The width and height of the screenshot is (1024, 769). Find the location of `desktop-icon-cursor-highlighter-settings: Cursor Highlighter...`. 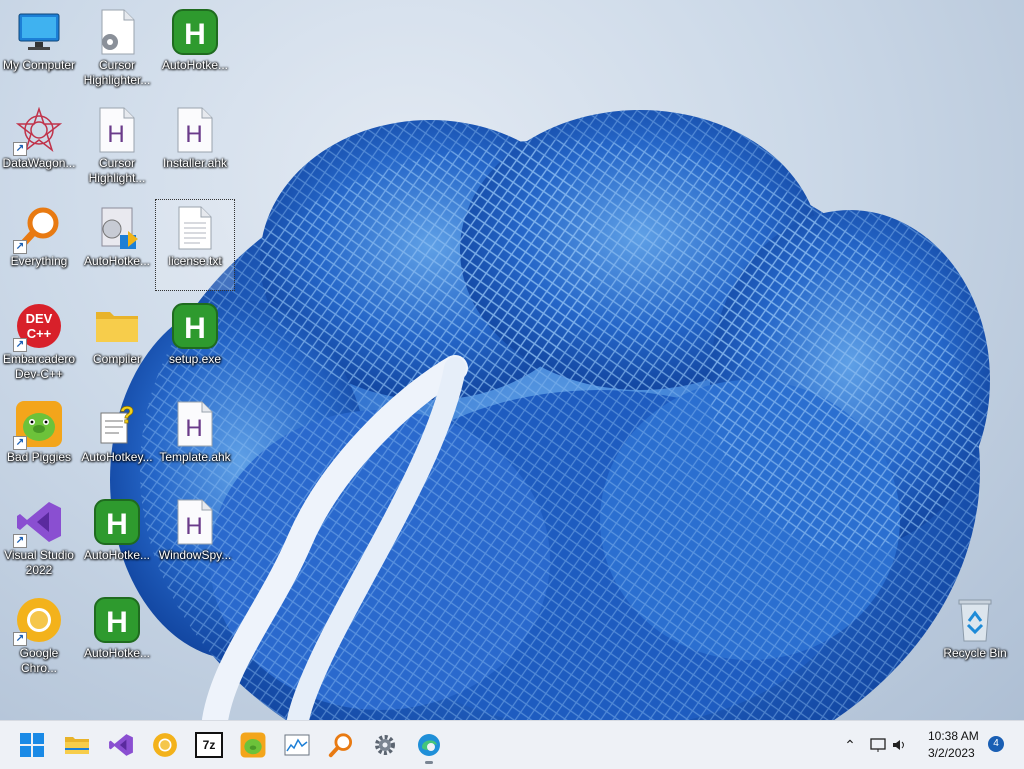

desktop-icon-cursor-highlighter-settings: Cursor Highlighter... is located at coordinates (117, 49).